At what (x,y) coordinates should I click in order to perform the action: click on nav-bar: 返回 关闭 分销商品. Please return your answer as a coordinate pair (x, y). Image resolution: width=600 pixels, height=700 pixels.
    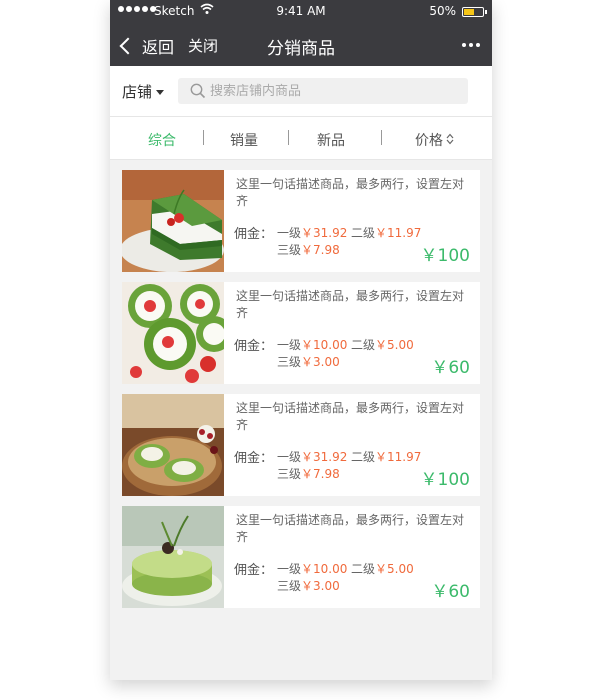
    Looking at the image, I should click on (301, 45).